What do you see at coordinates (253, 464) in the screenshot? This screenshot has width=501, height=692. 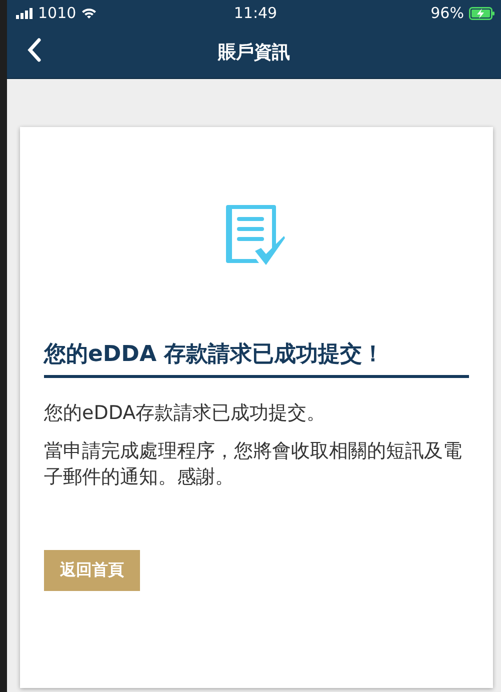 I see `message-text: 當申請完成處理程序，您將會收取相關的短訊及電子郵件的通知。感謝。` at bounding box center [253, 464].